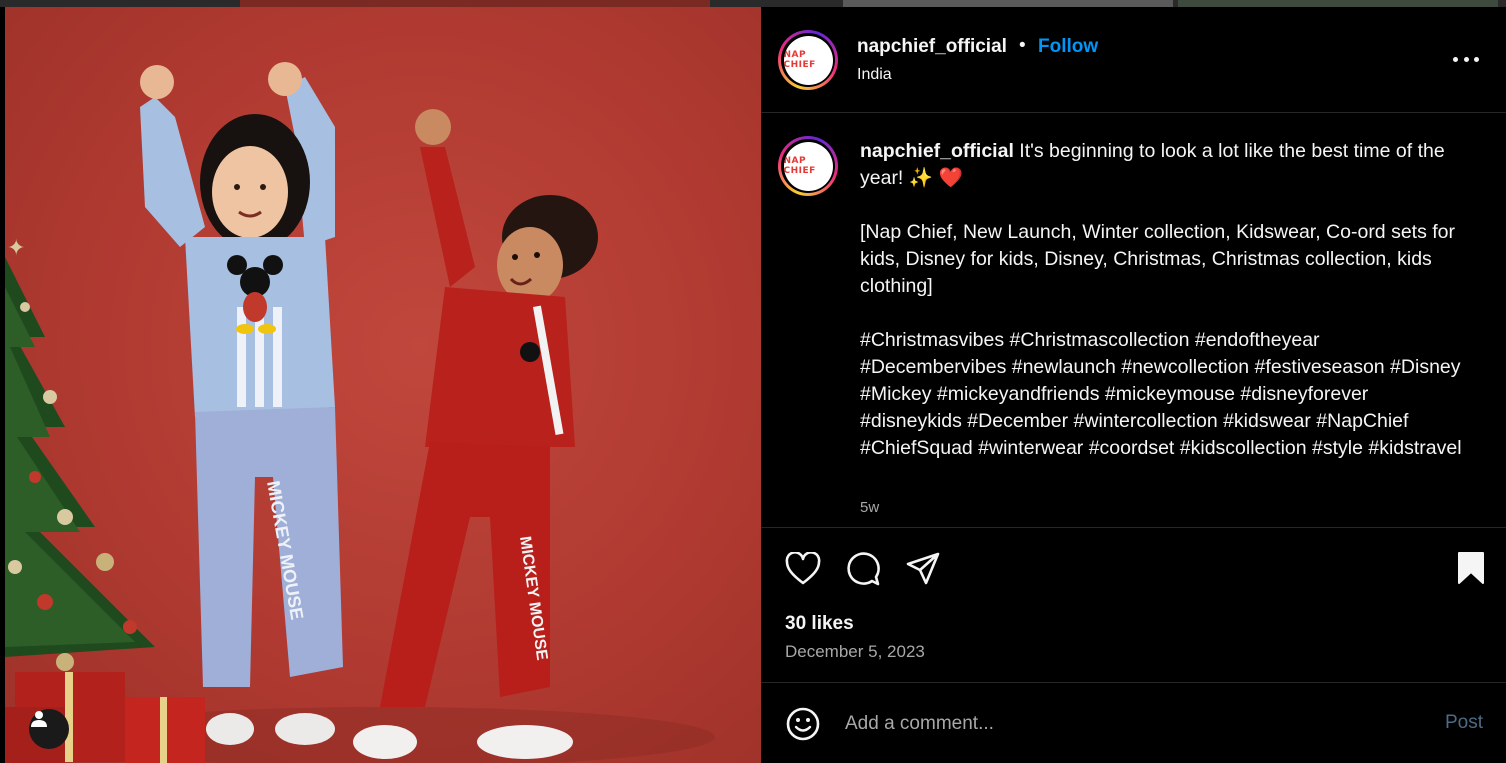 Image resolution: width=1506 pixels, height=763 pixels. Describe the element at coordinates (753, 3) in the screenshot. I see `background-feed-strip` at that location.